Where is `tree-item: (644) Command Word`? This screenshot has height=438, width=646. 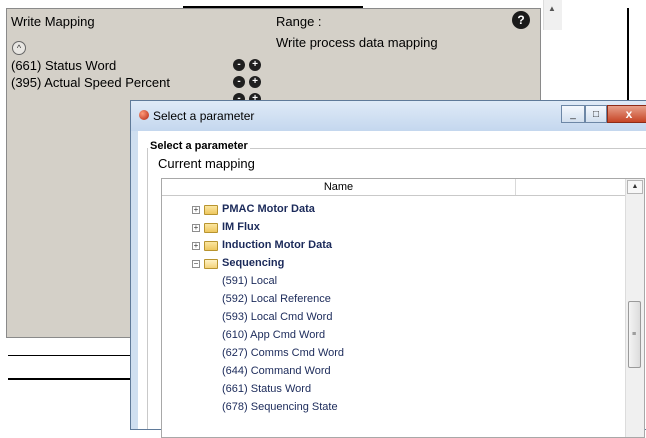 tree-item: (644) Command Word is located at coordinates (276, 371).